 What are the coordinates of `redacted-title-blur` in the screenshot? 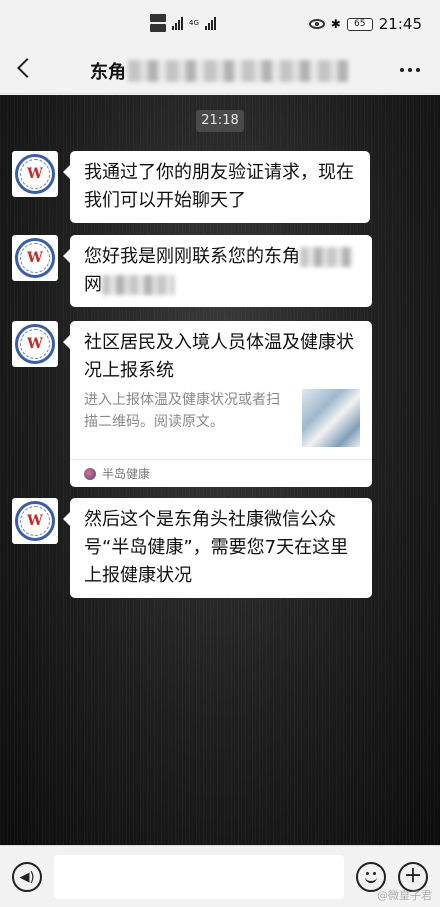 It's located at (238, 71).